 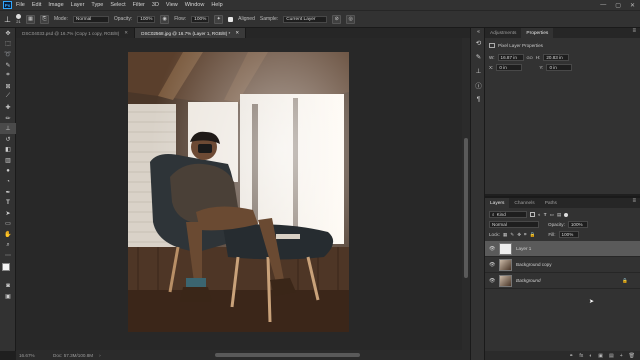 What do you see at coordinates (165, 19) in the screenshot?
I see `pressure-opacity-icon: ◉` at bounding box center [165, 19].